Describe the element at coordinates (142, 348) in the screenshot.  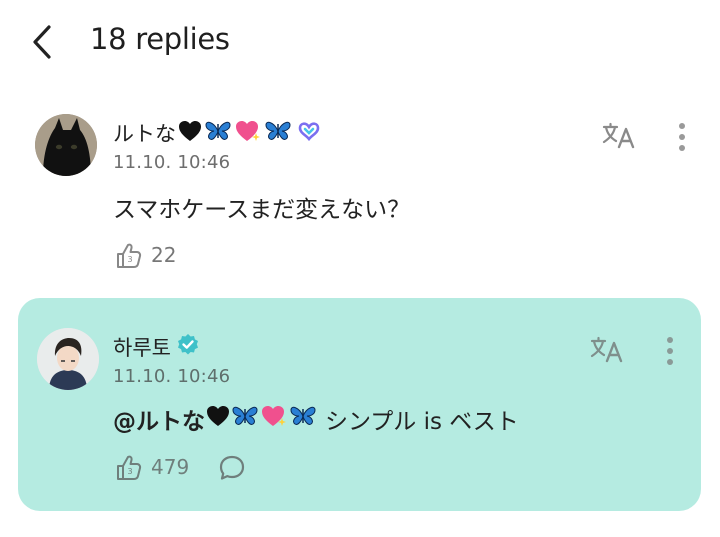
I see `author-name: 하루토` at that location.